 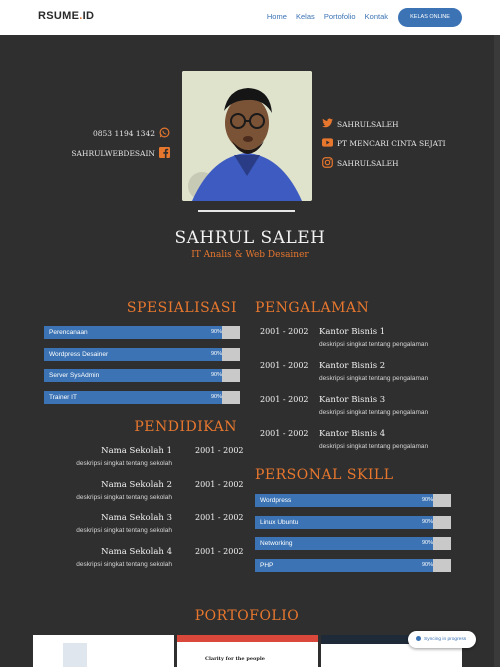 What do you see at coordinates (279, 522) in the screenshot?
I see `skill-bar-label: Linux Ubuntu` at bounding box center [279, 522].